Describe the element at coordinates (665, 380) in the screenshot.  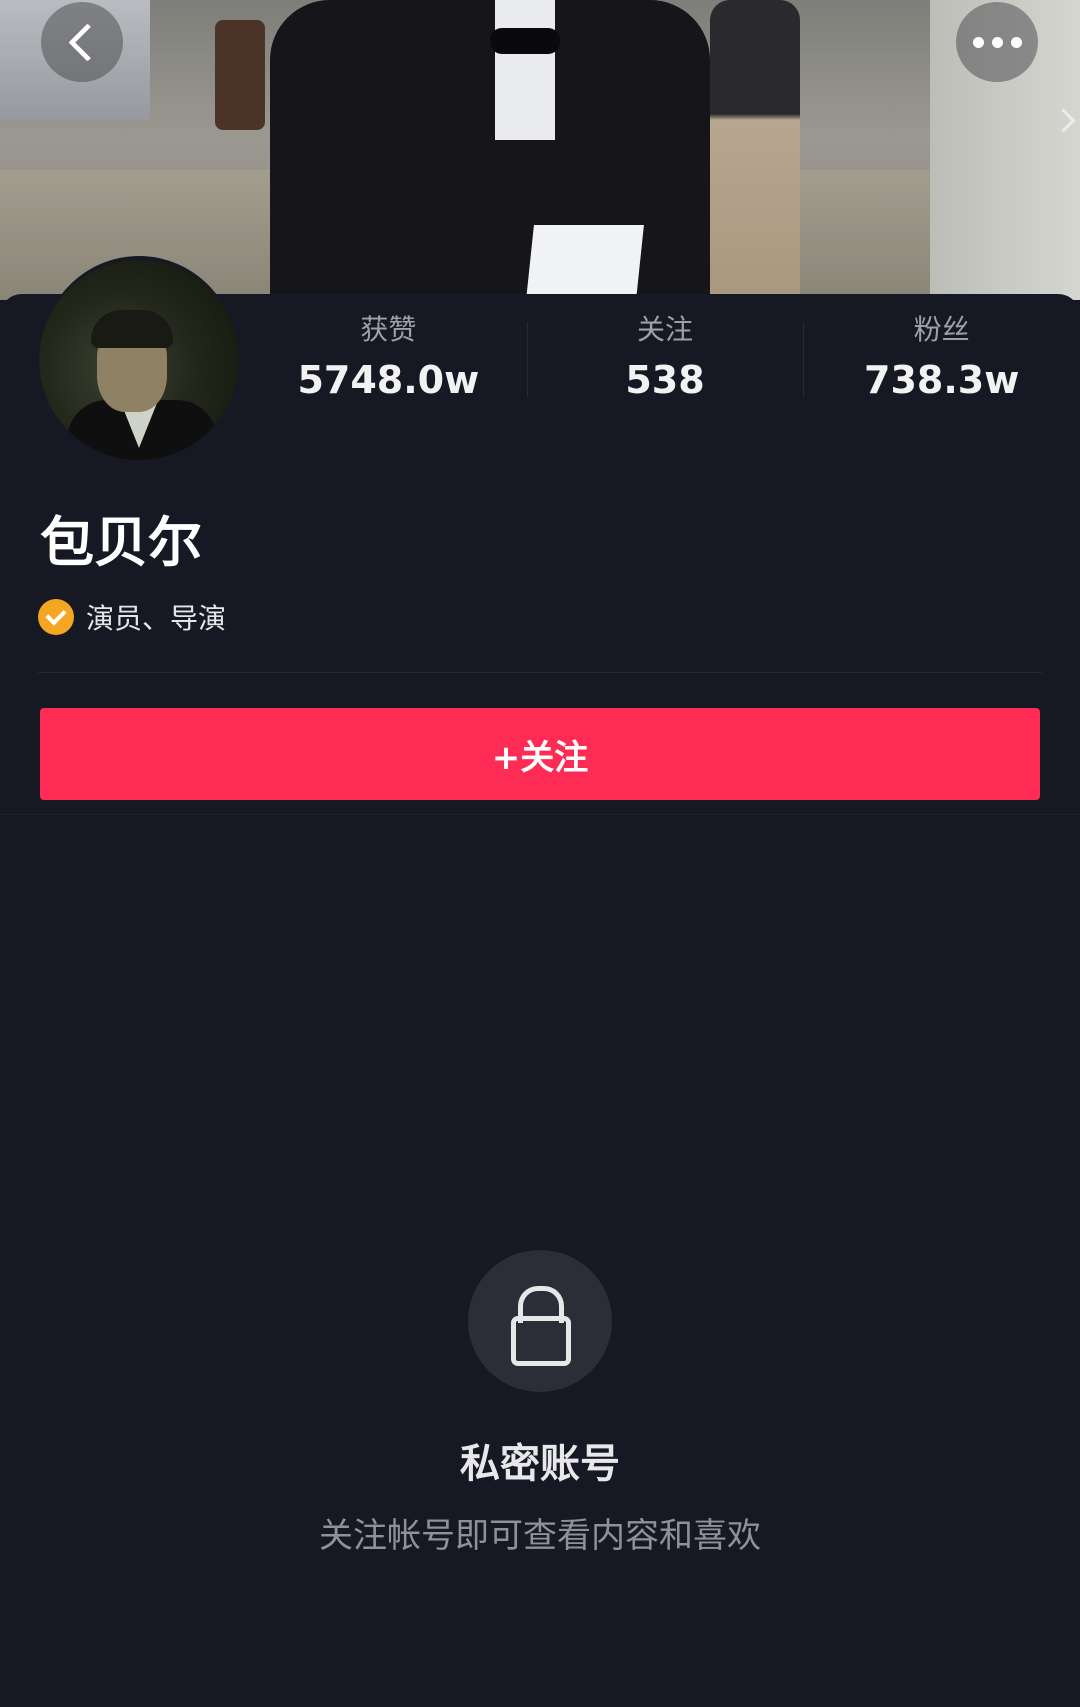
I see `stat-value: 538` at that location.